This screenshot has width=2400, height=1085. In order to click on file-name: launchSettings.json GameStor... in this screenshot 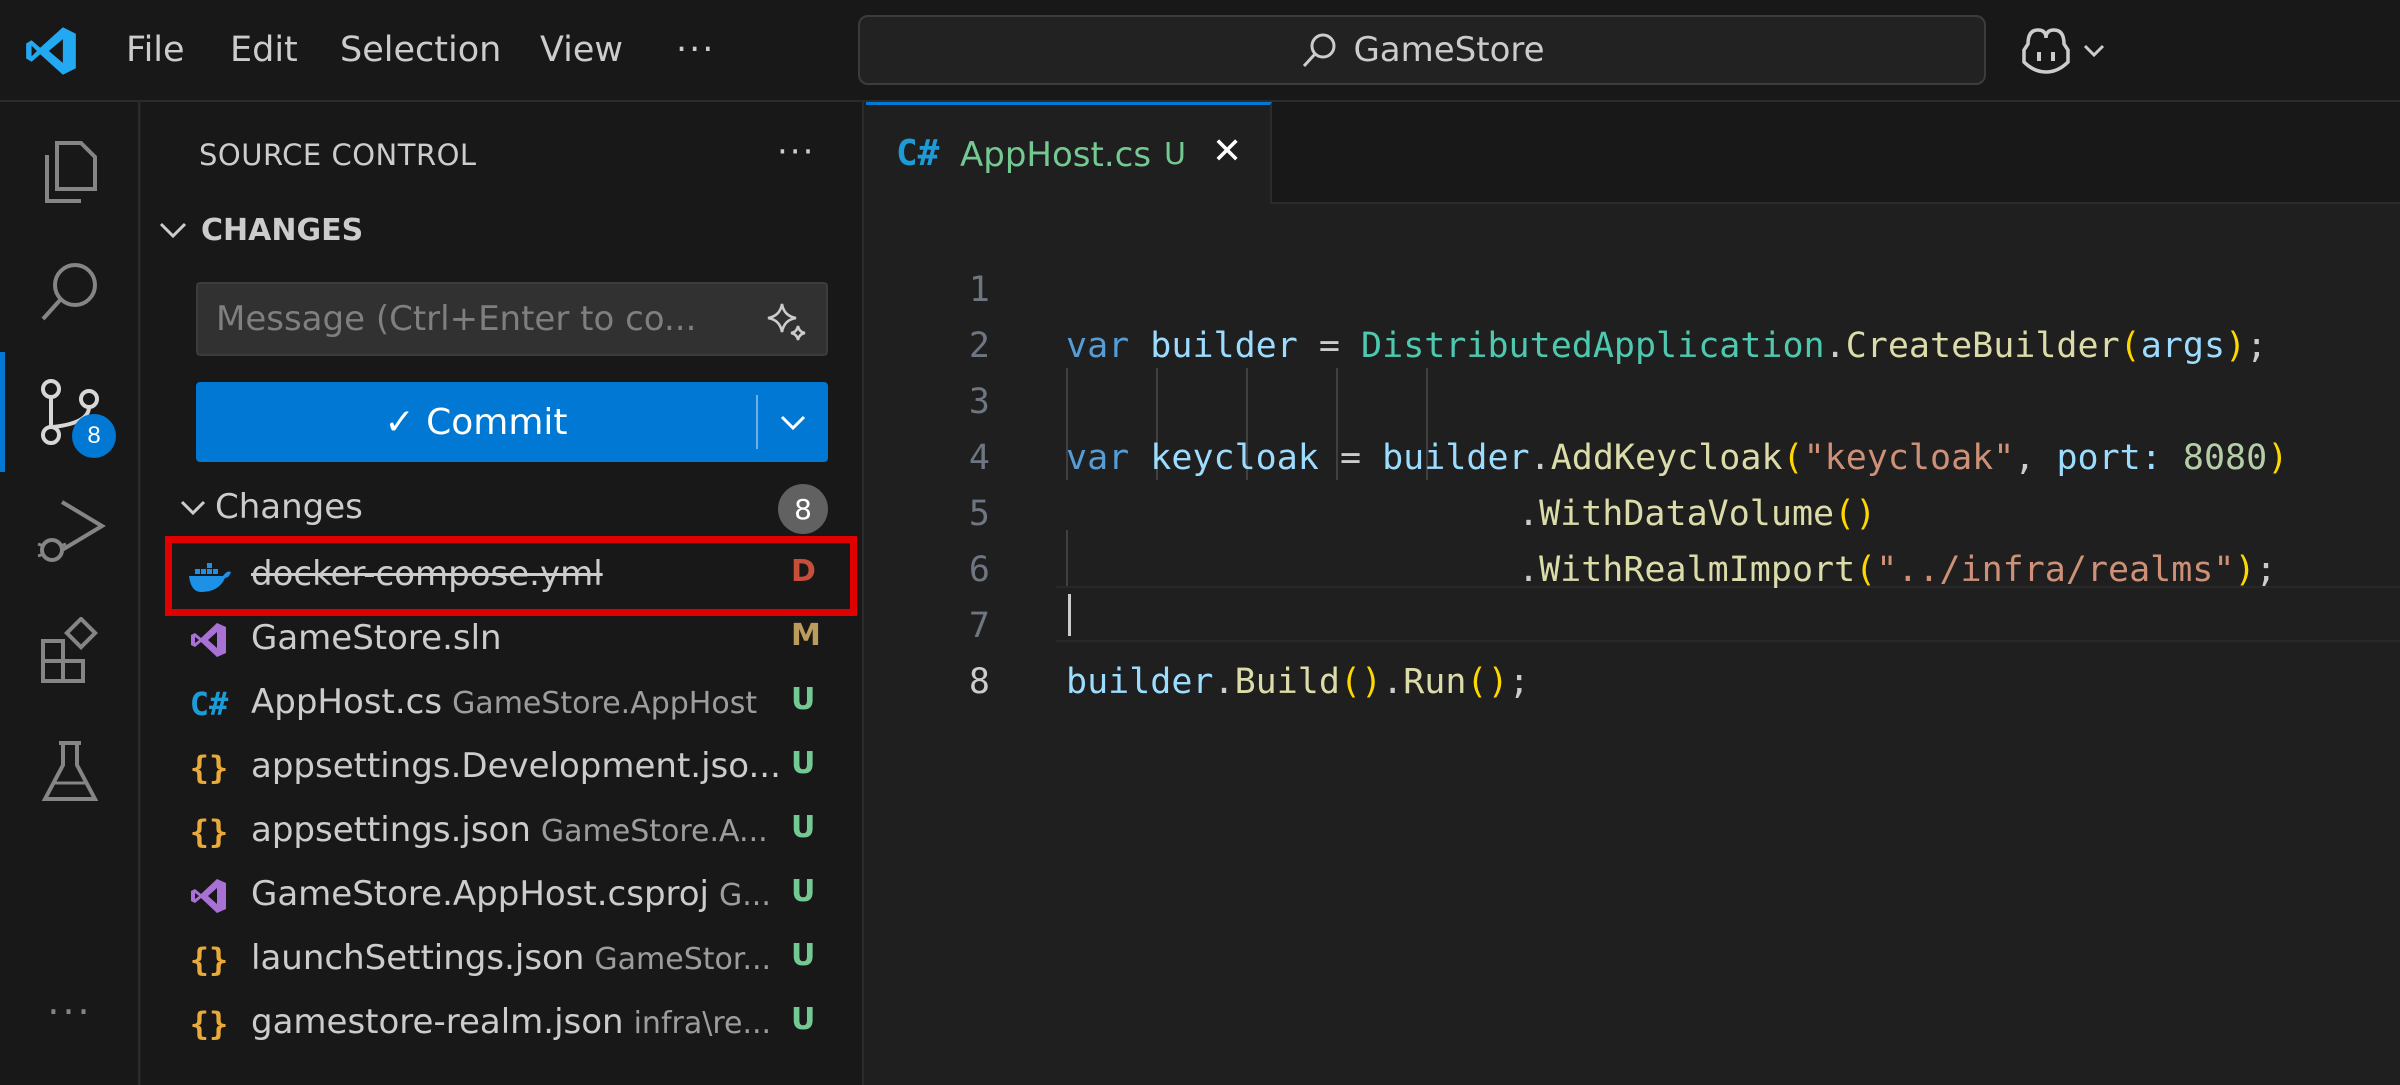, I will do `click(511, 958)`.